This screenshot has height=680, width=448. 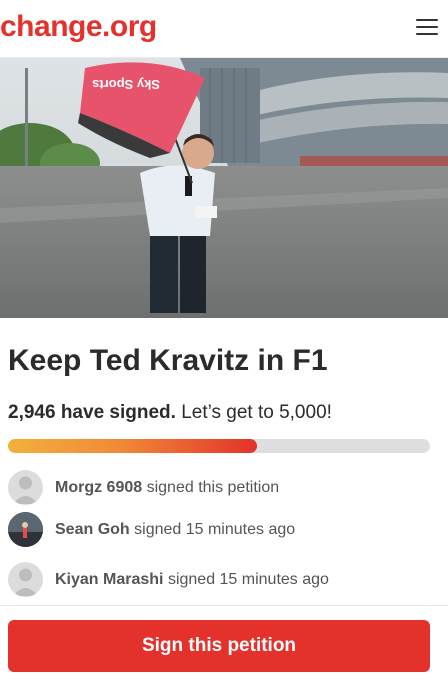 What do you see at coordinates (256, 412) in the screenshot?
I see `goal-text: Let’s get to 5,000!` at bounding box center [256, 412].